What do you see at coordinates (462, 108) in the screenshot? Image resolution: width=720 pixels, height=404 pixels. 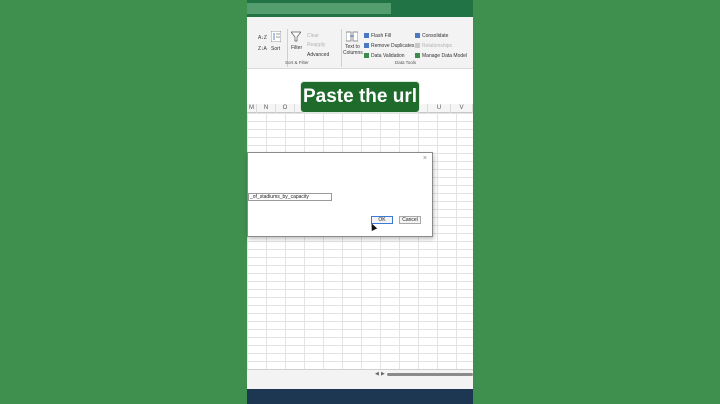 I see `column-header: V` at bounding box center [462, 108].